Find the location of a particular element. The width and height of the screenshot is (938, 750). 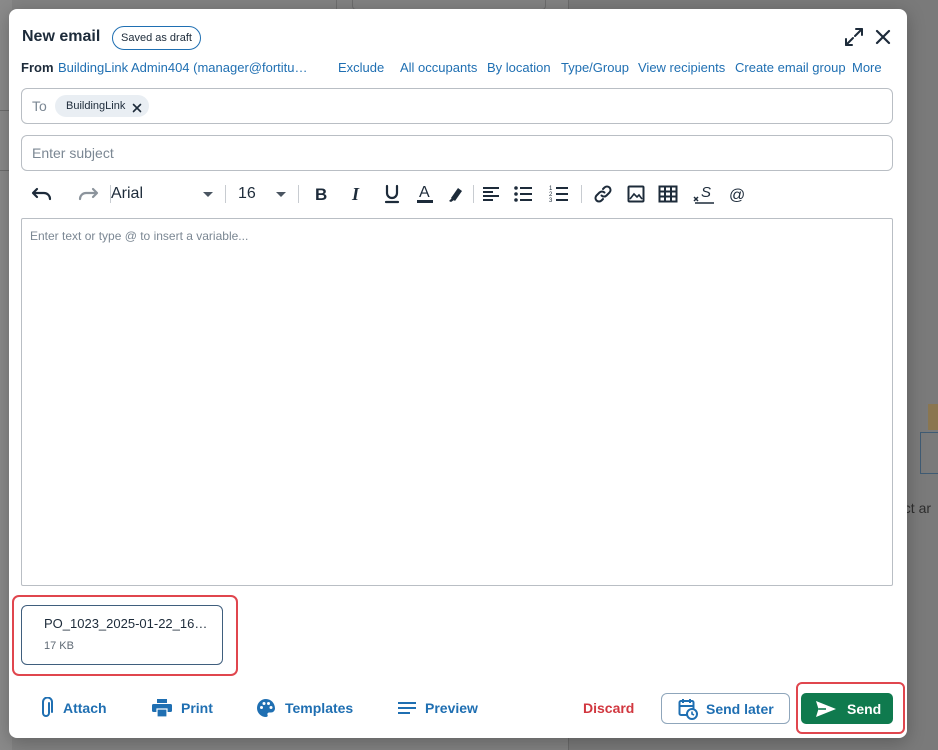

clear-format-icon: S is located at coordinates (704, 194).